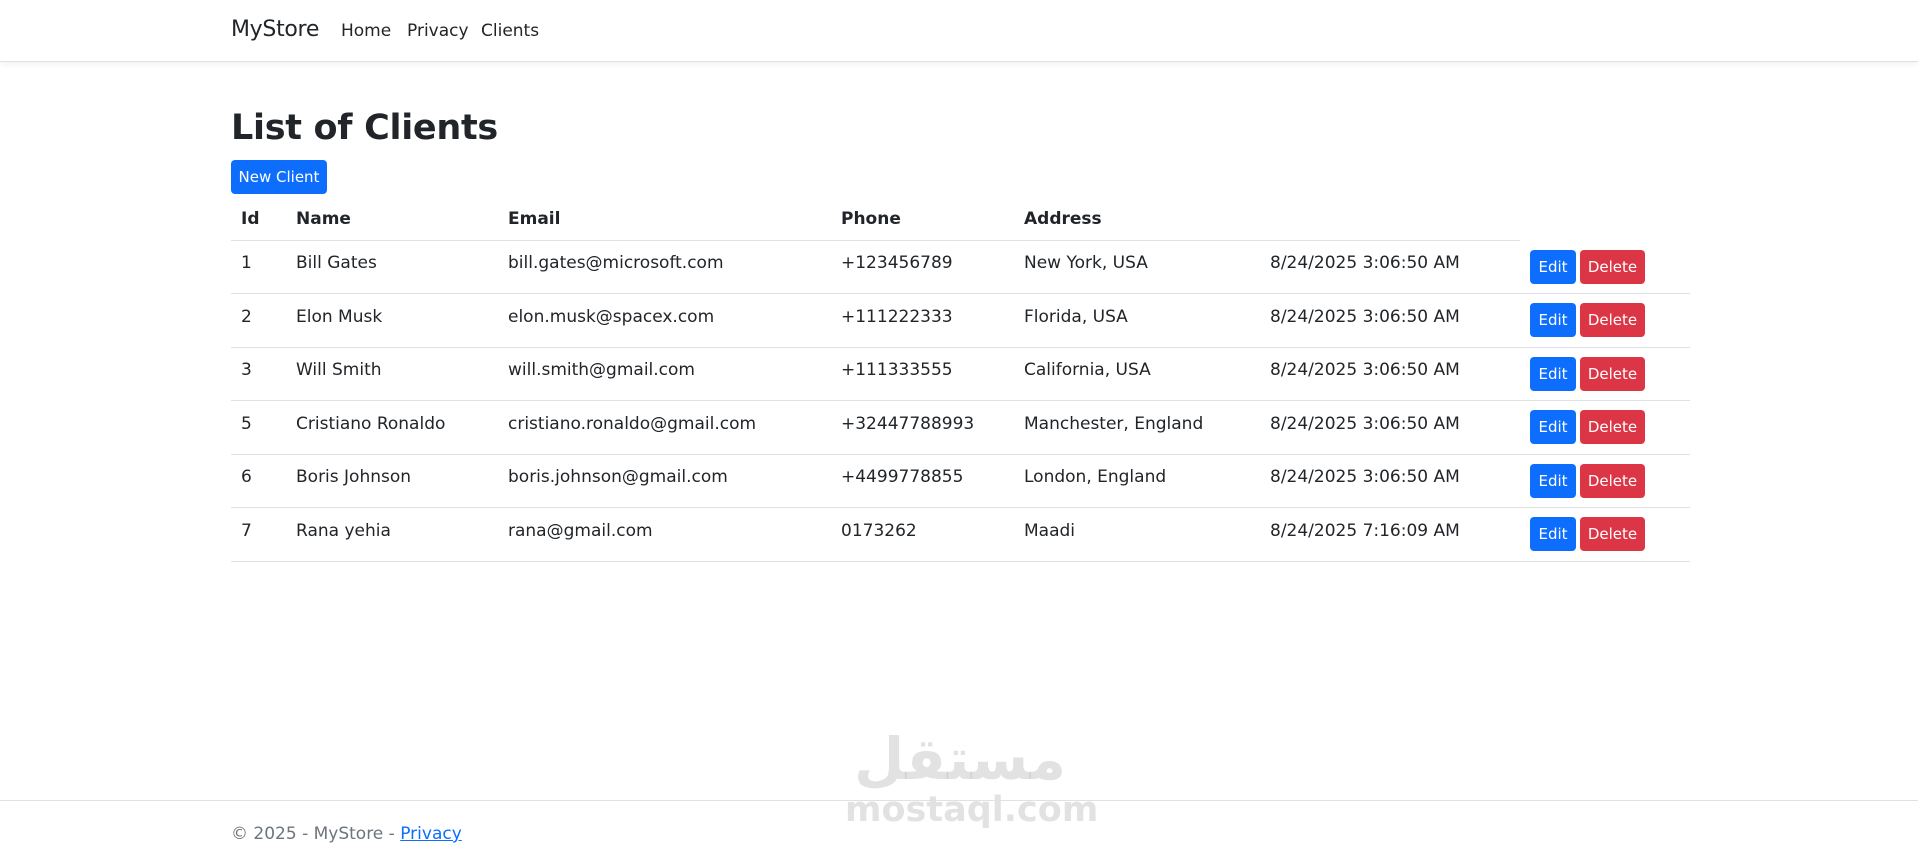  What do you see at coordinates (438, 31) in the screenshot?
I see `nav-link-privacy: Privacy` at bounding box center [438, 31].